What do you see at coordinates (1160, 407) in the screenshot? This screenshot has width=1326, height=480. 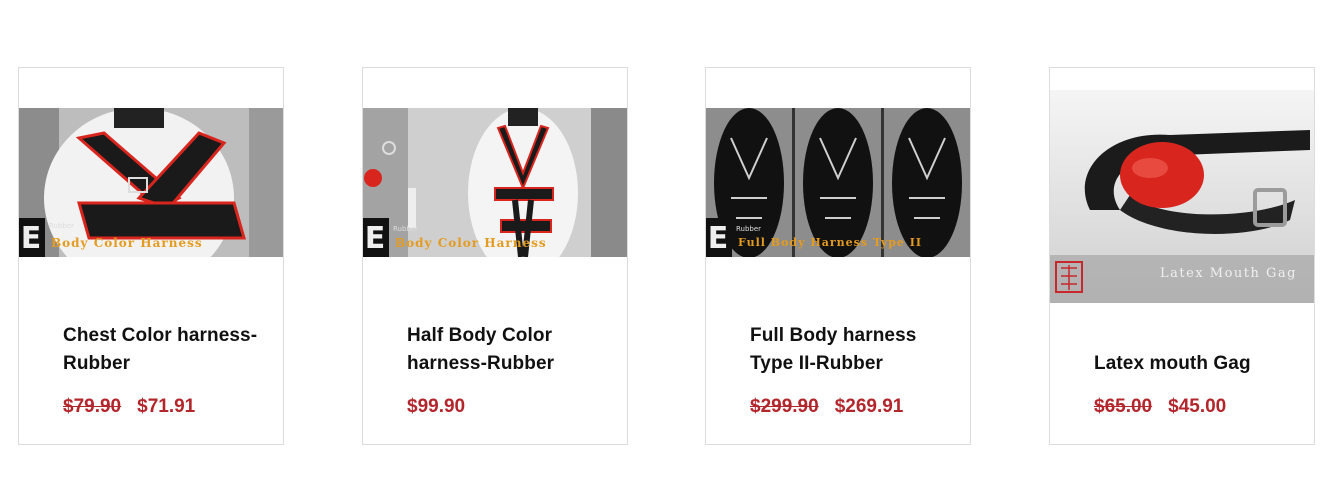 I see `product-price: $65.00 $45.00` at bounding box center [1160, 407].